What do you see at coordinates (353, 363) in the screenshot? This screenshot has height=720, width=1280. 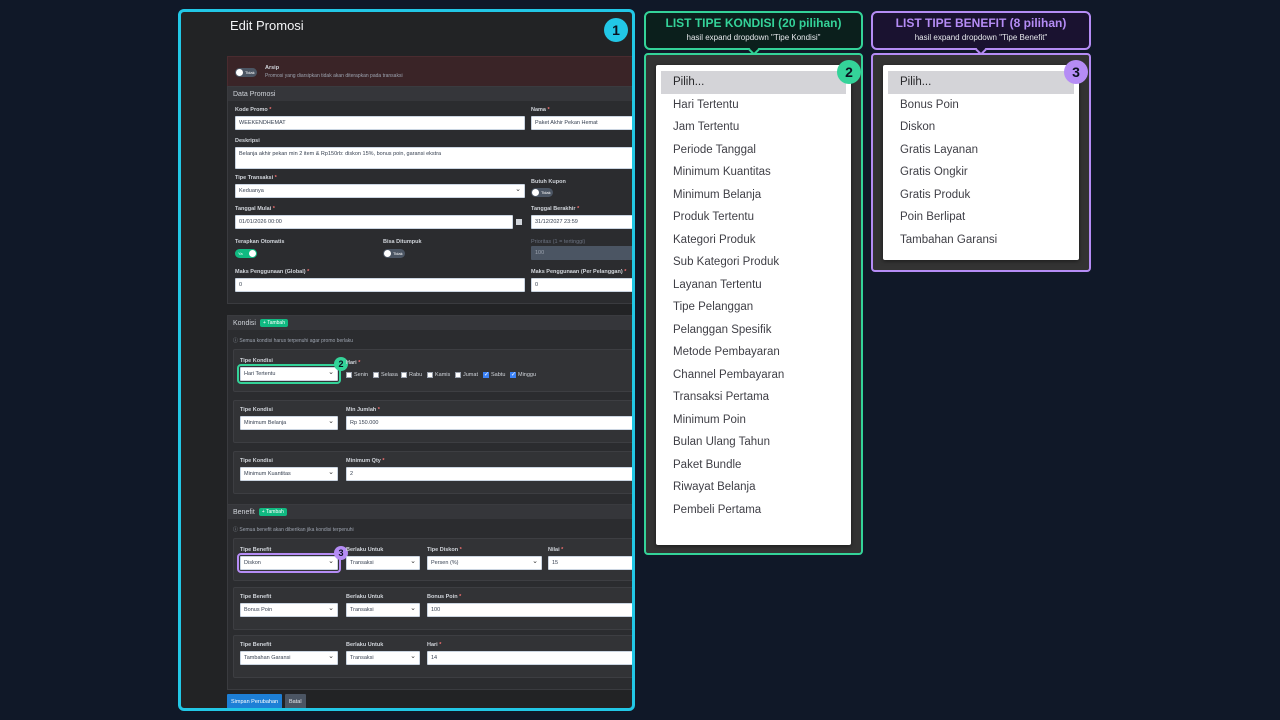 I see `hari-label: Hari *` at bounding box center [353, 363].